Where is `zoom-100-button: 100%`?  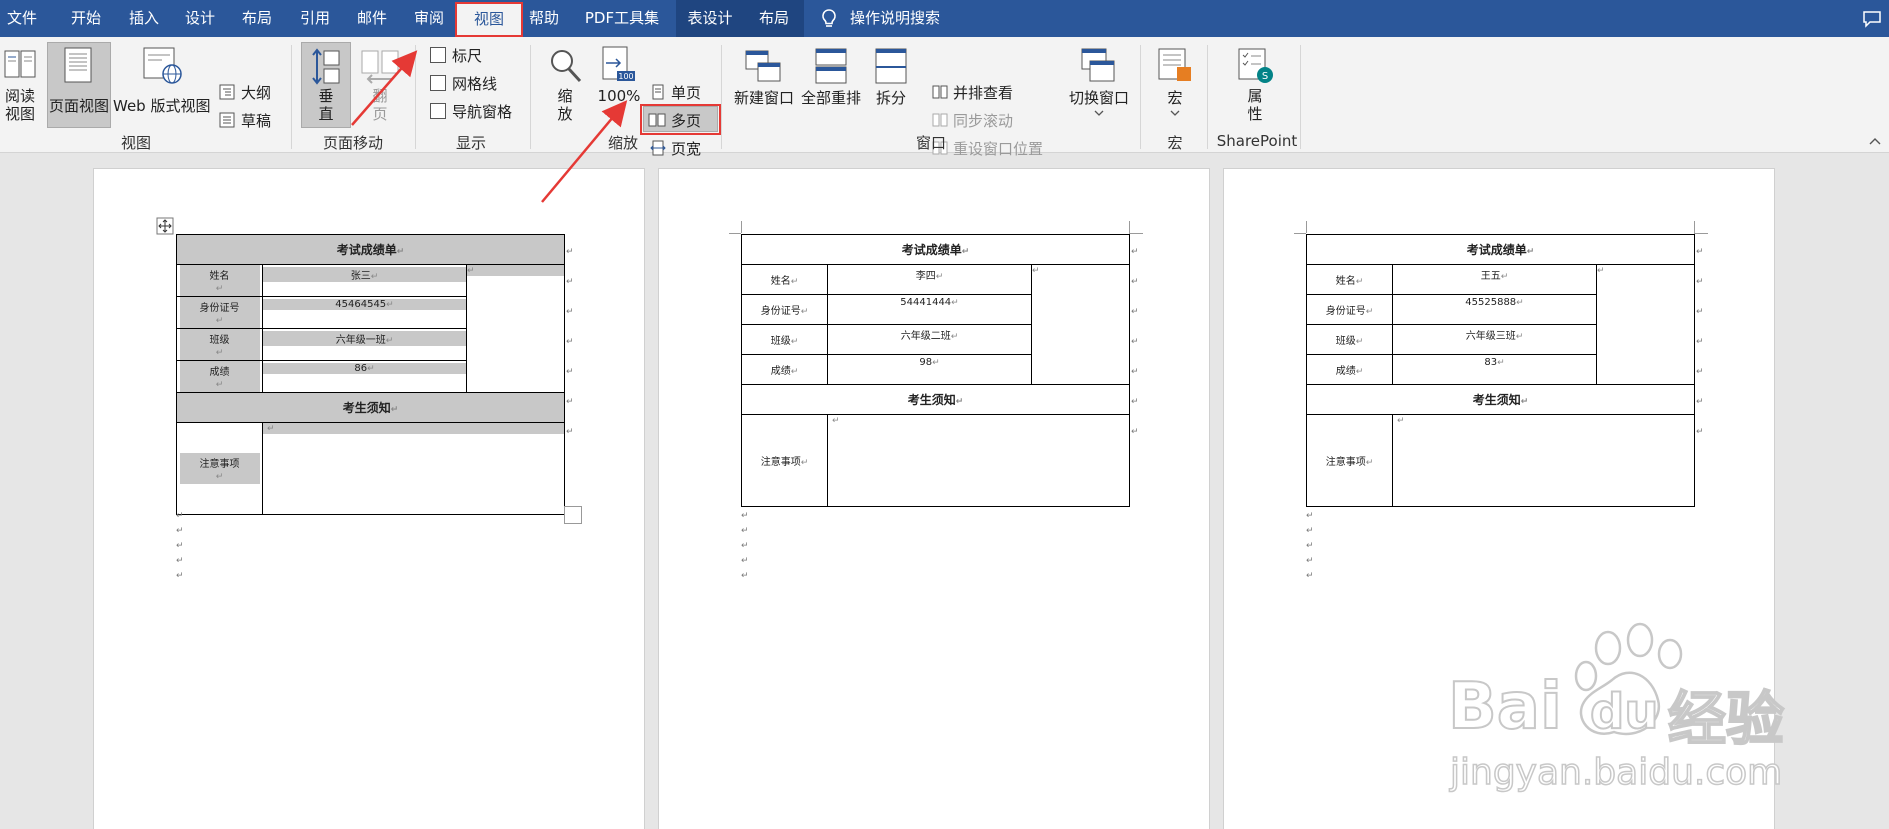 zoom-100-button: 100% is located at coordinates (619, 96).